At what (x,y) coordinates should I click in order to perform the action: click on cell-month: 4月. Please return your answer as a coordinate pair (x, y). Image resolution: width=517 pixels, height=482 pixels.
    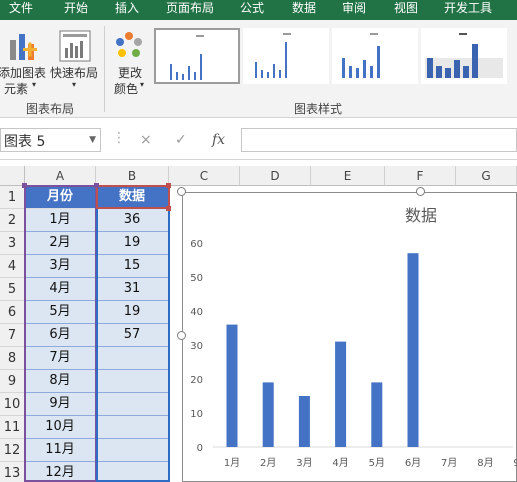
    Looking at the image, I should click on (60, 289).